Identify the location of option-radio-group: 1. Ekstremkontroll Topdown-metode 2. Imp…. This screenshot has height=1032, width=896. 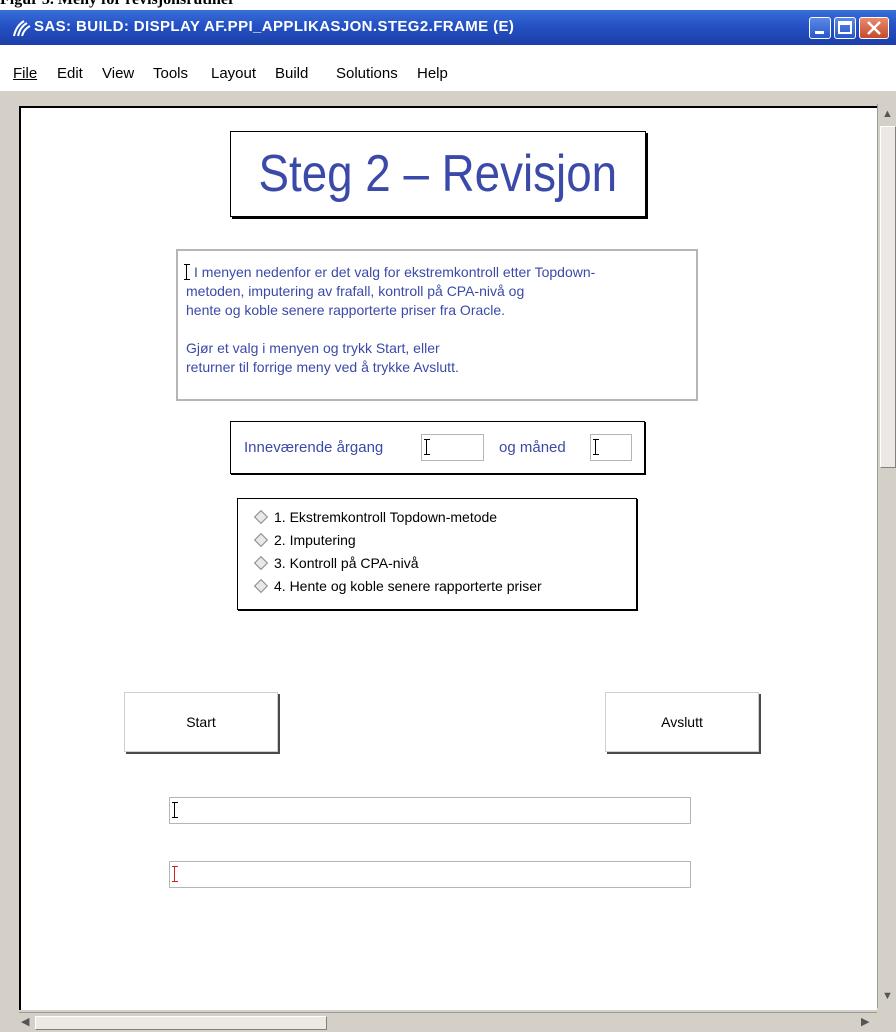
(437, 554).